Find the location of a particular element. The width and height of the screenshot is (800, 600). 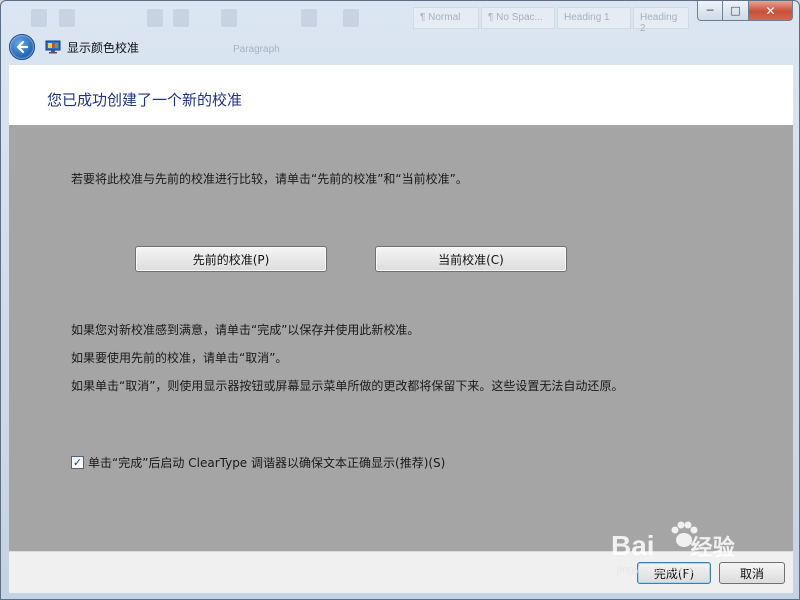

cleartype-checkbox: ✓ is located at coordinates (77, 462).